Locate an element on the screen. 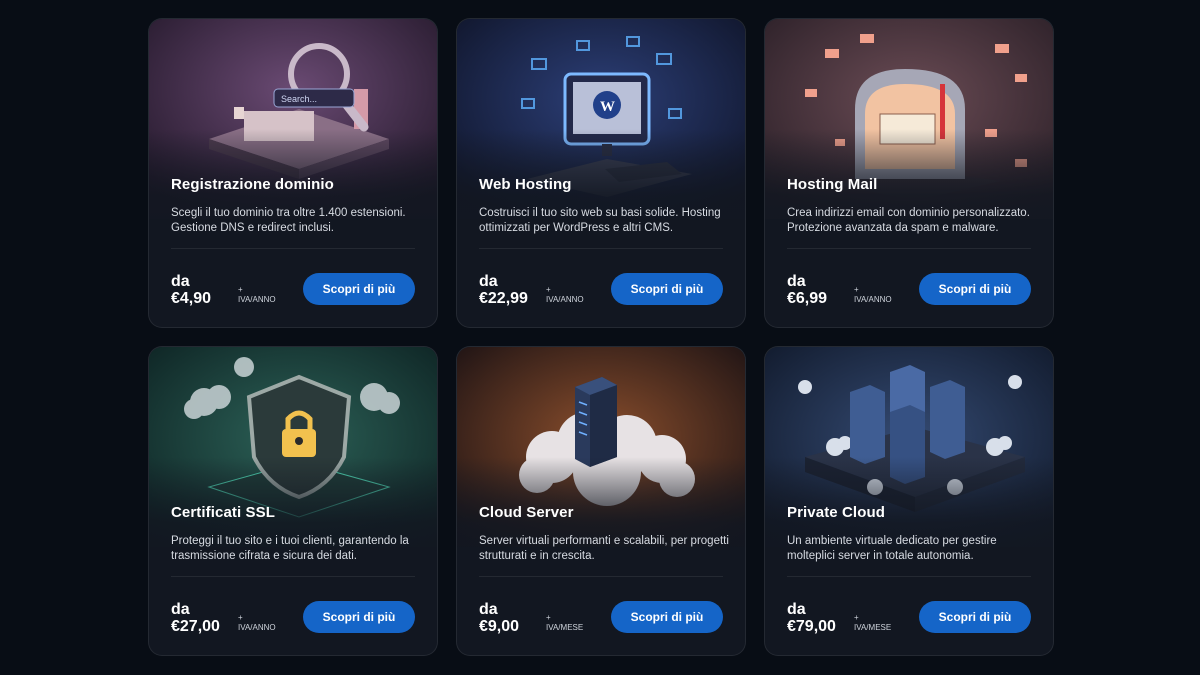 The height and width of the screenshot is (675, 1200). card-title: Web Hosting is located at coordinates (525, 184).